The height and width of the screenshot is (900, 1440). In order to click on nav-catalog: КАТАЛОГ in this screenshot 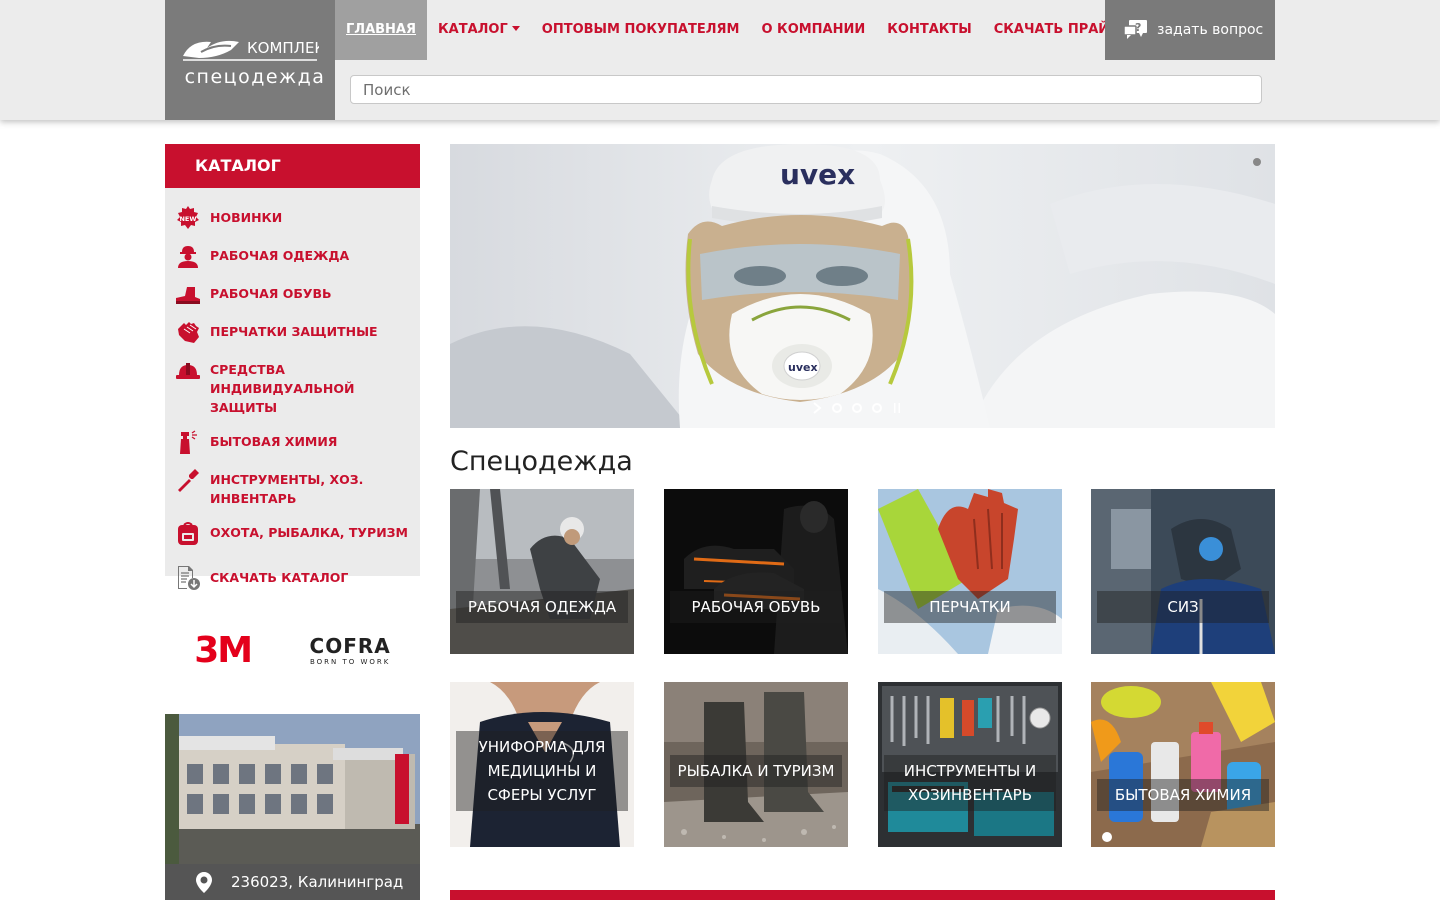, I will do `click(479, 30)`.